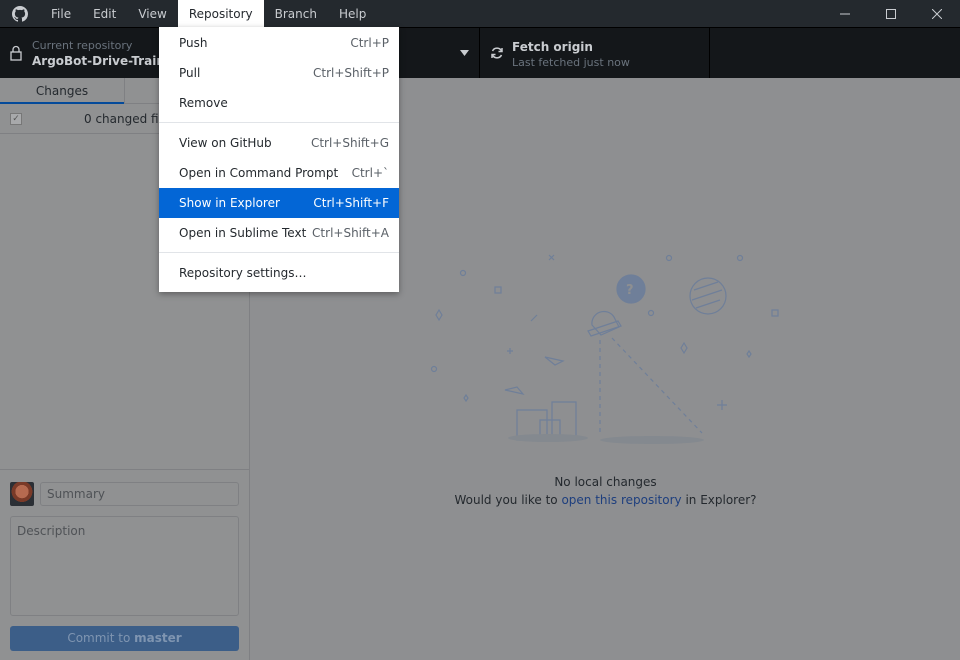 Image resolution: width=960 pixels, height=660 pixels. I want to click on minimize-icon, so click(845, 13).